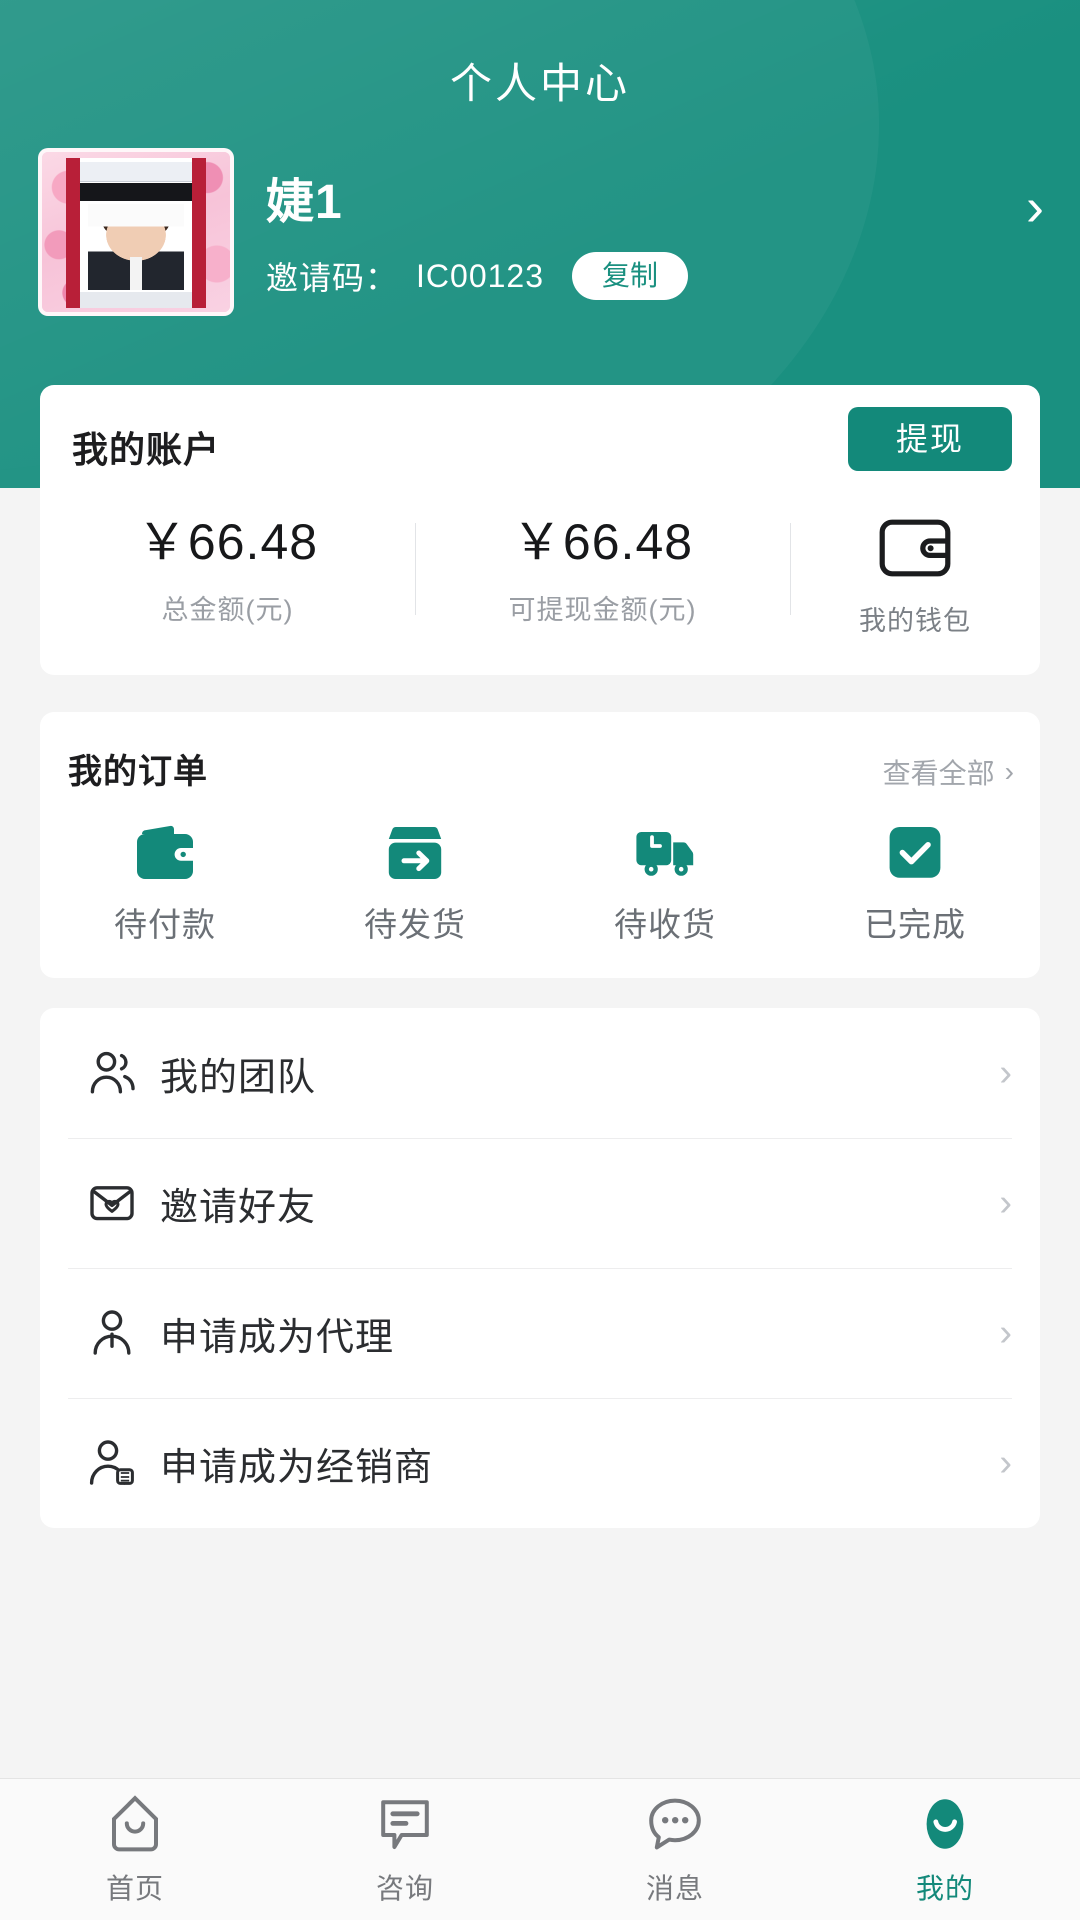 This screenshot has height=1920, width=1080. What do you see at coordinates (665, 924) in the screenshot?
I see `order-status-label: 待收货` at bounding box center [665, 924].